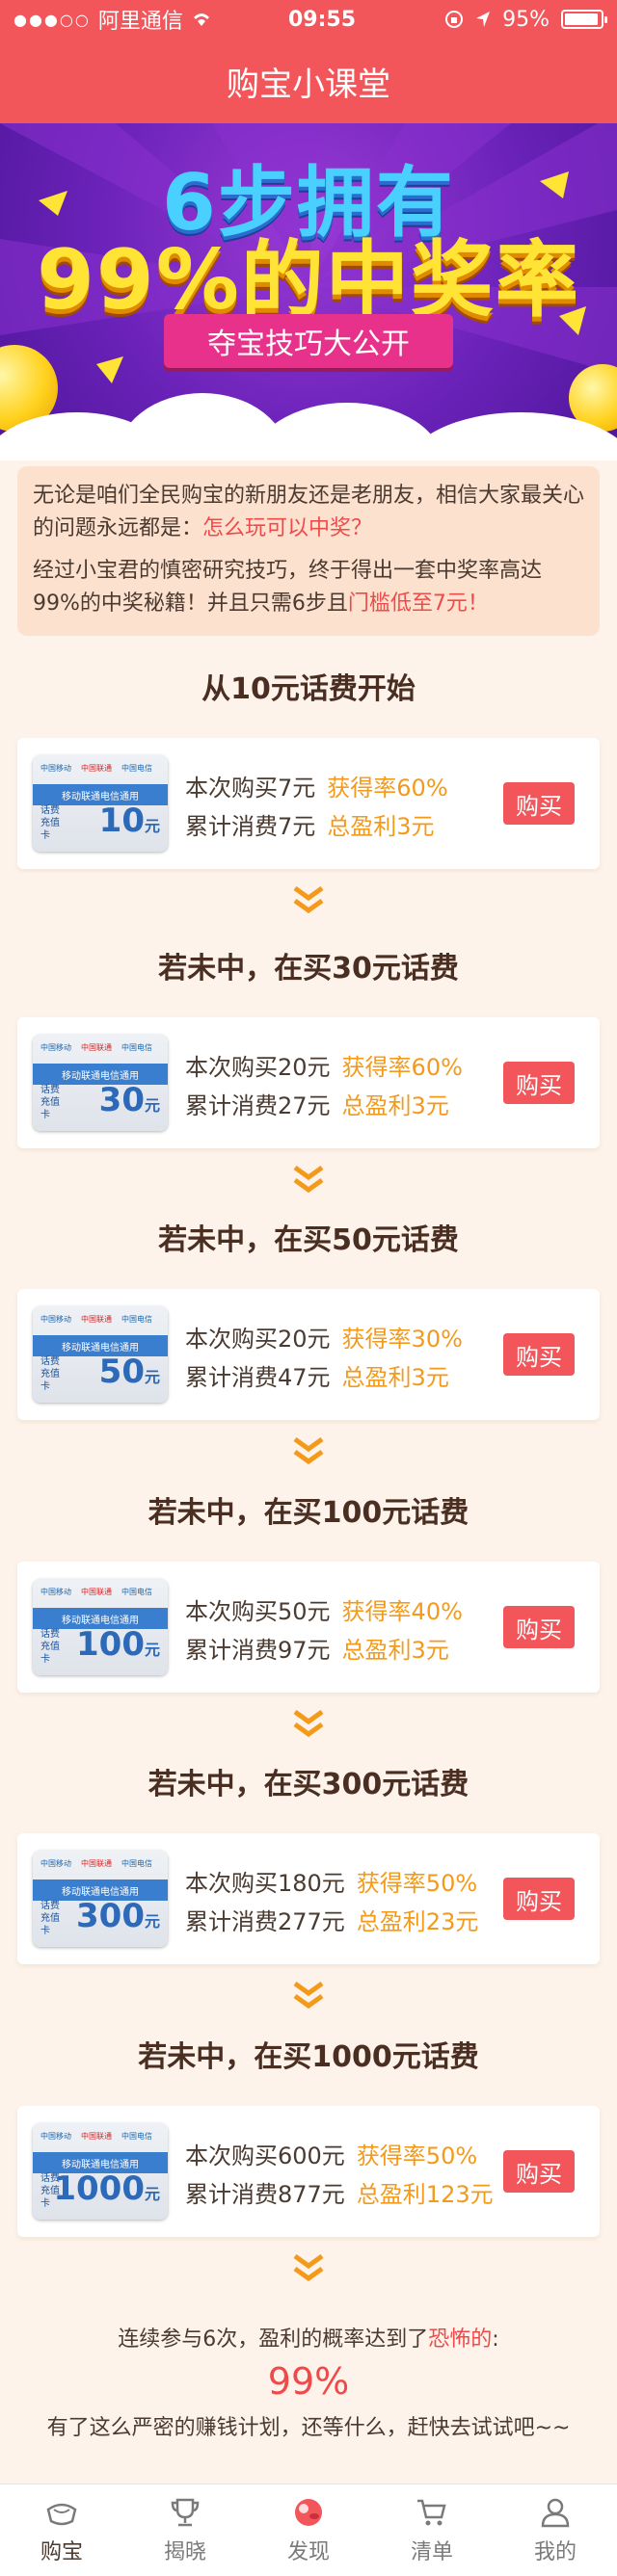 The image size is (617, 2576). Describe the element at coordinates (308, 2057) in the screenshot. I see `step-title: 若未中，在买1000元话费` at that location.